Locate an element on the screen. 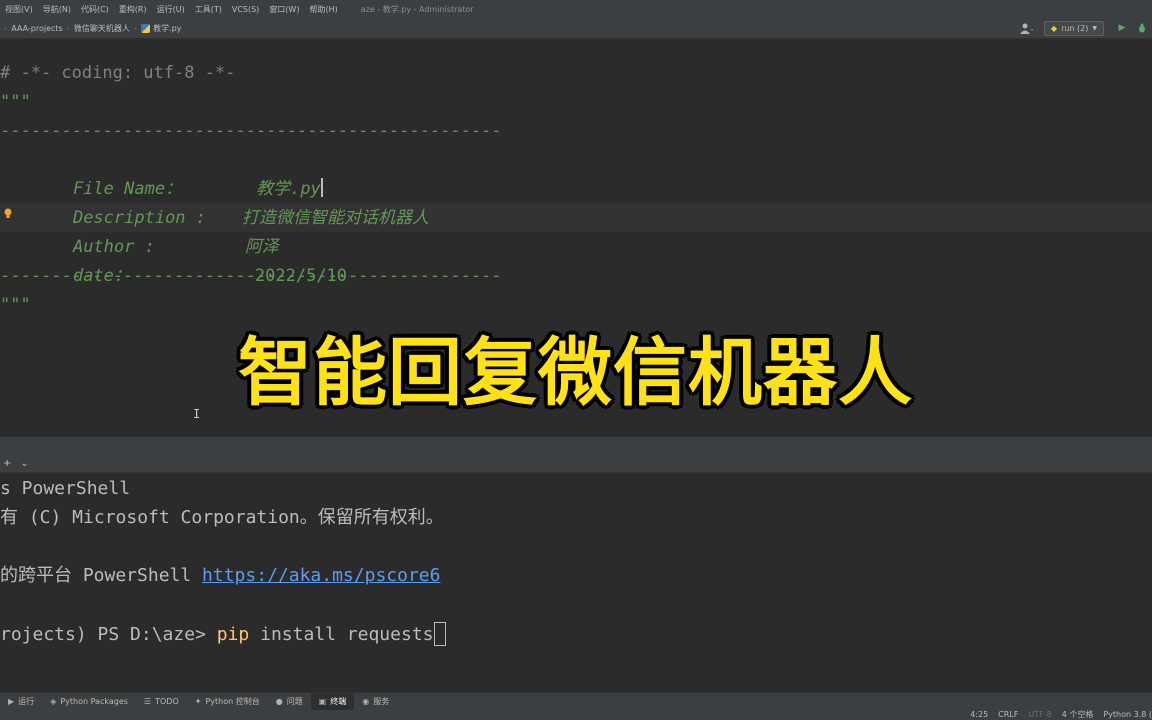 This screenshot has width=1152, height=720. menu-window: 窗口(W) is located at coordinates (284, 9).